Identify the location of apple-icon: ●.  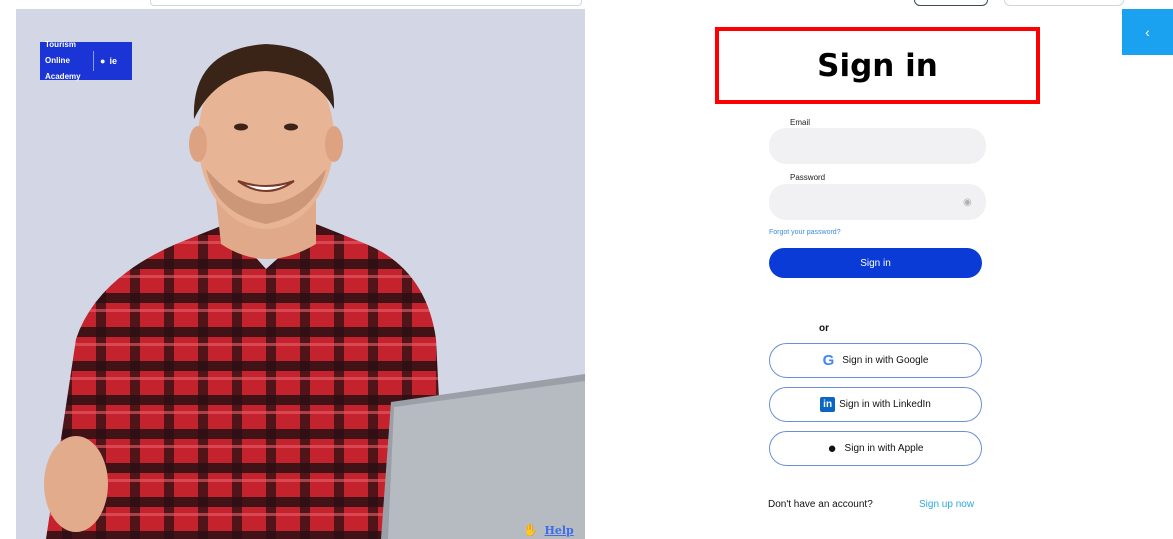
(832, 448).